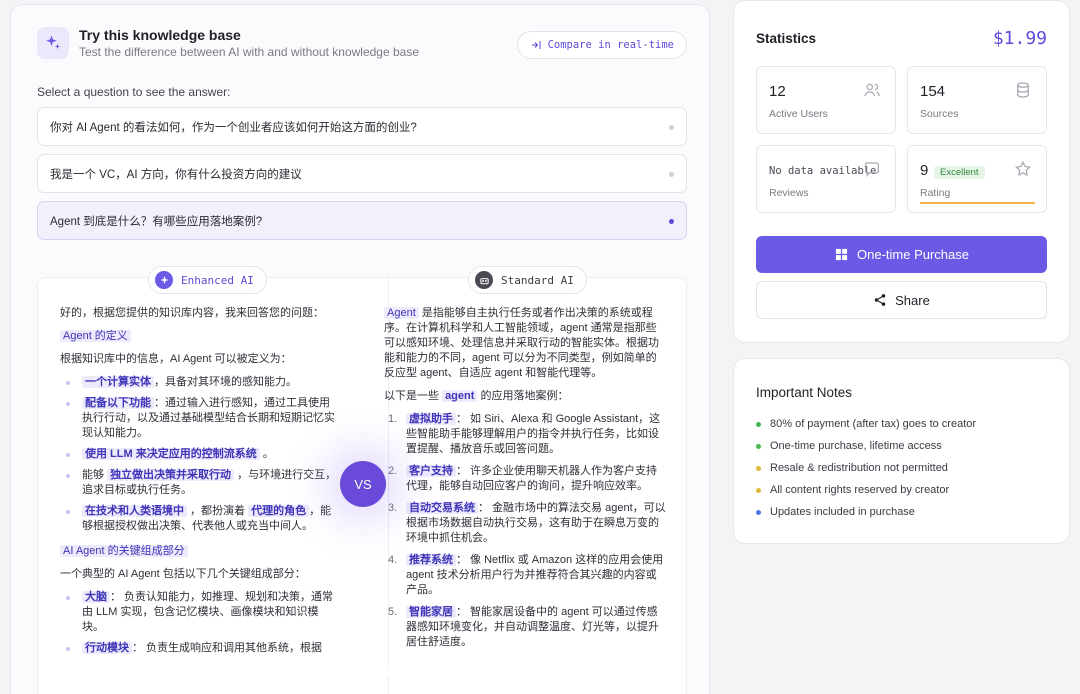 The image size is (1080, 694). I want to click on highlight: agent, so click(460, 396).